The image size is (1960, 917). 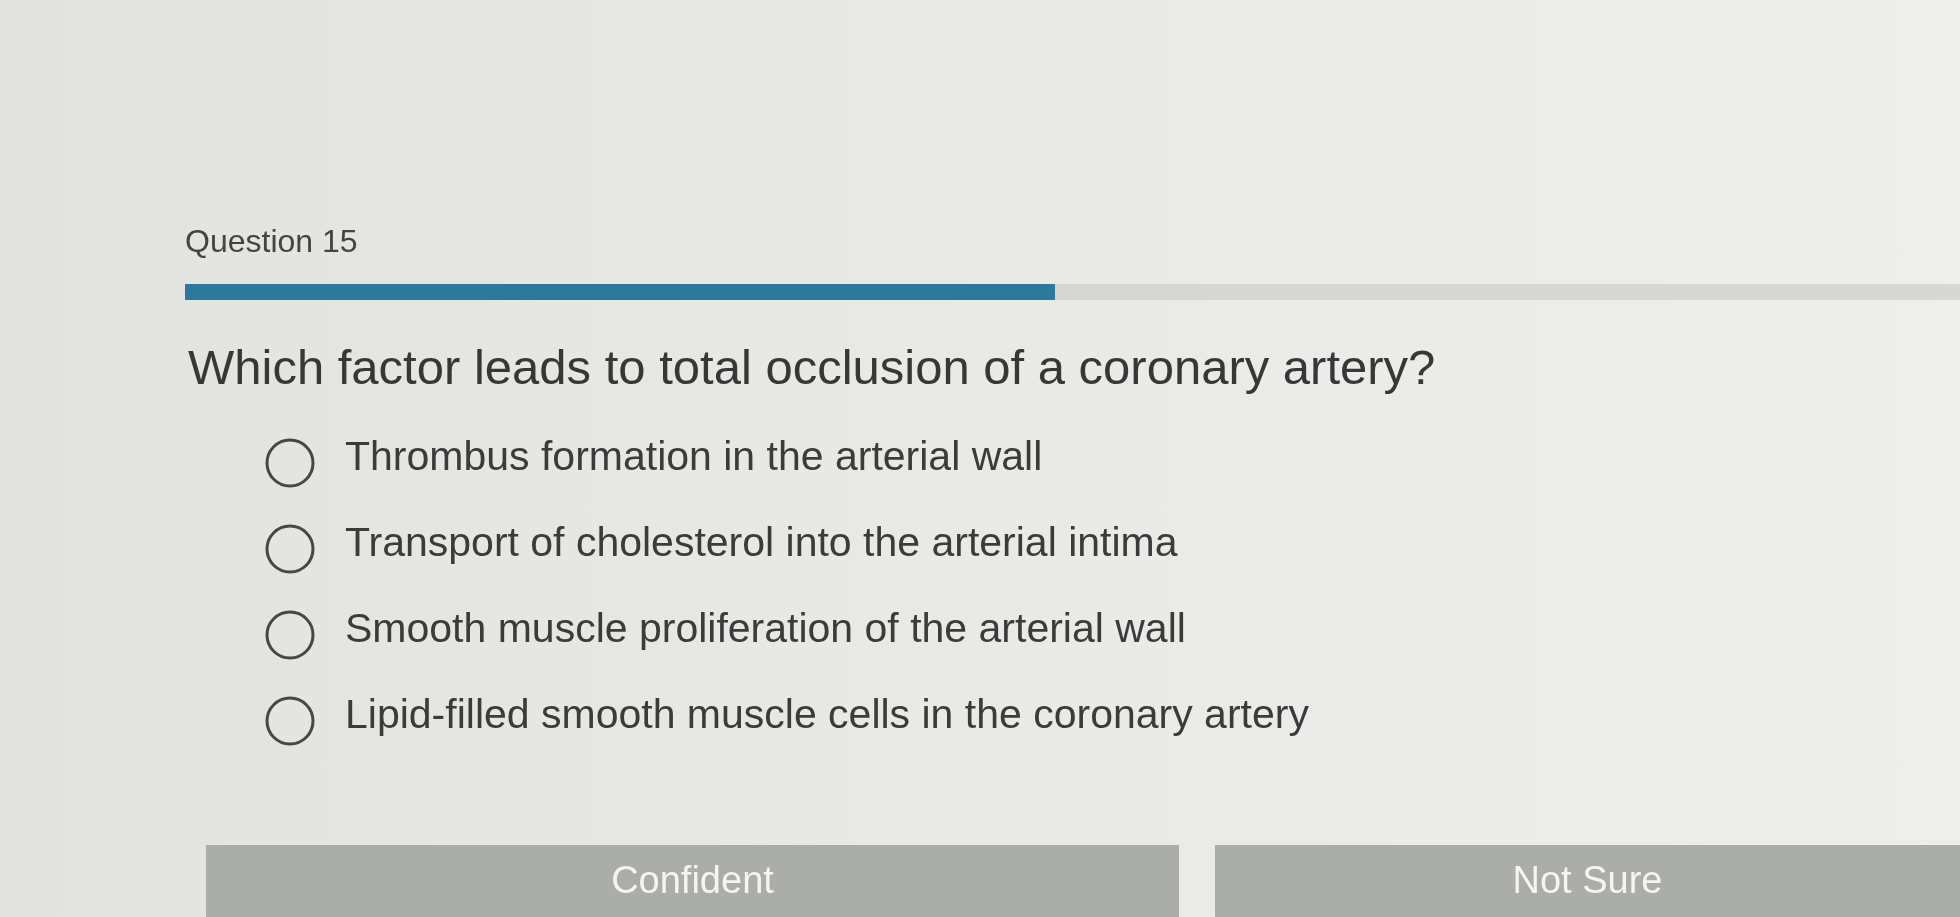 What do you see at coordinates (827, 715) in the screenshot?
I see `option-label: Lipid-filled smooth muscle cells in the coronary artery` at bounding box center [827, 715].